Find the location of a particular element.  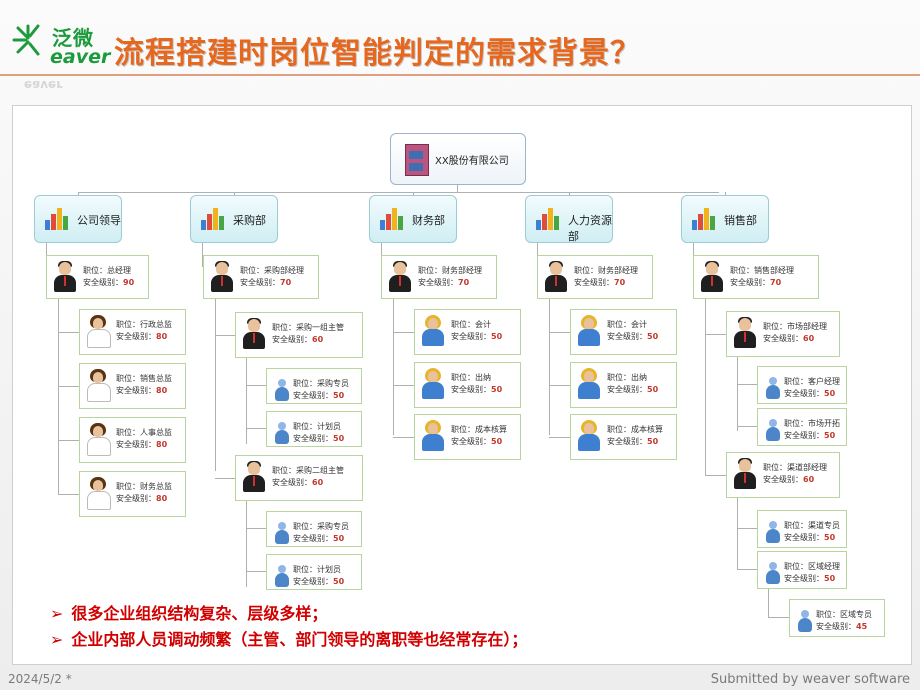

position-title: 职位：市场开拓 is located at coordinates (812, 423).